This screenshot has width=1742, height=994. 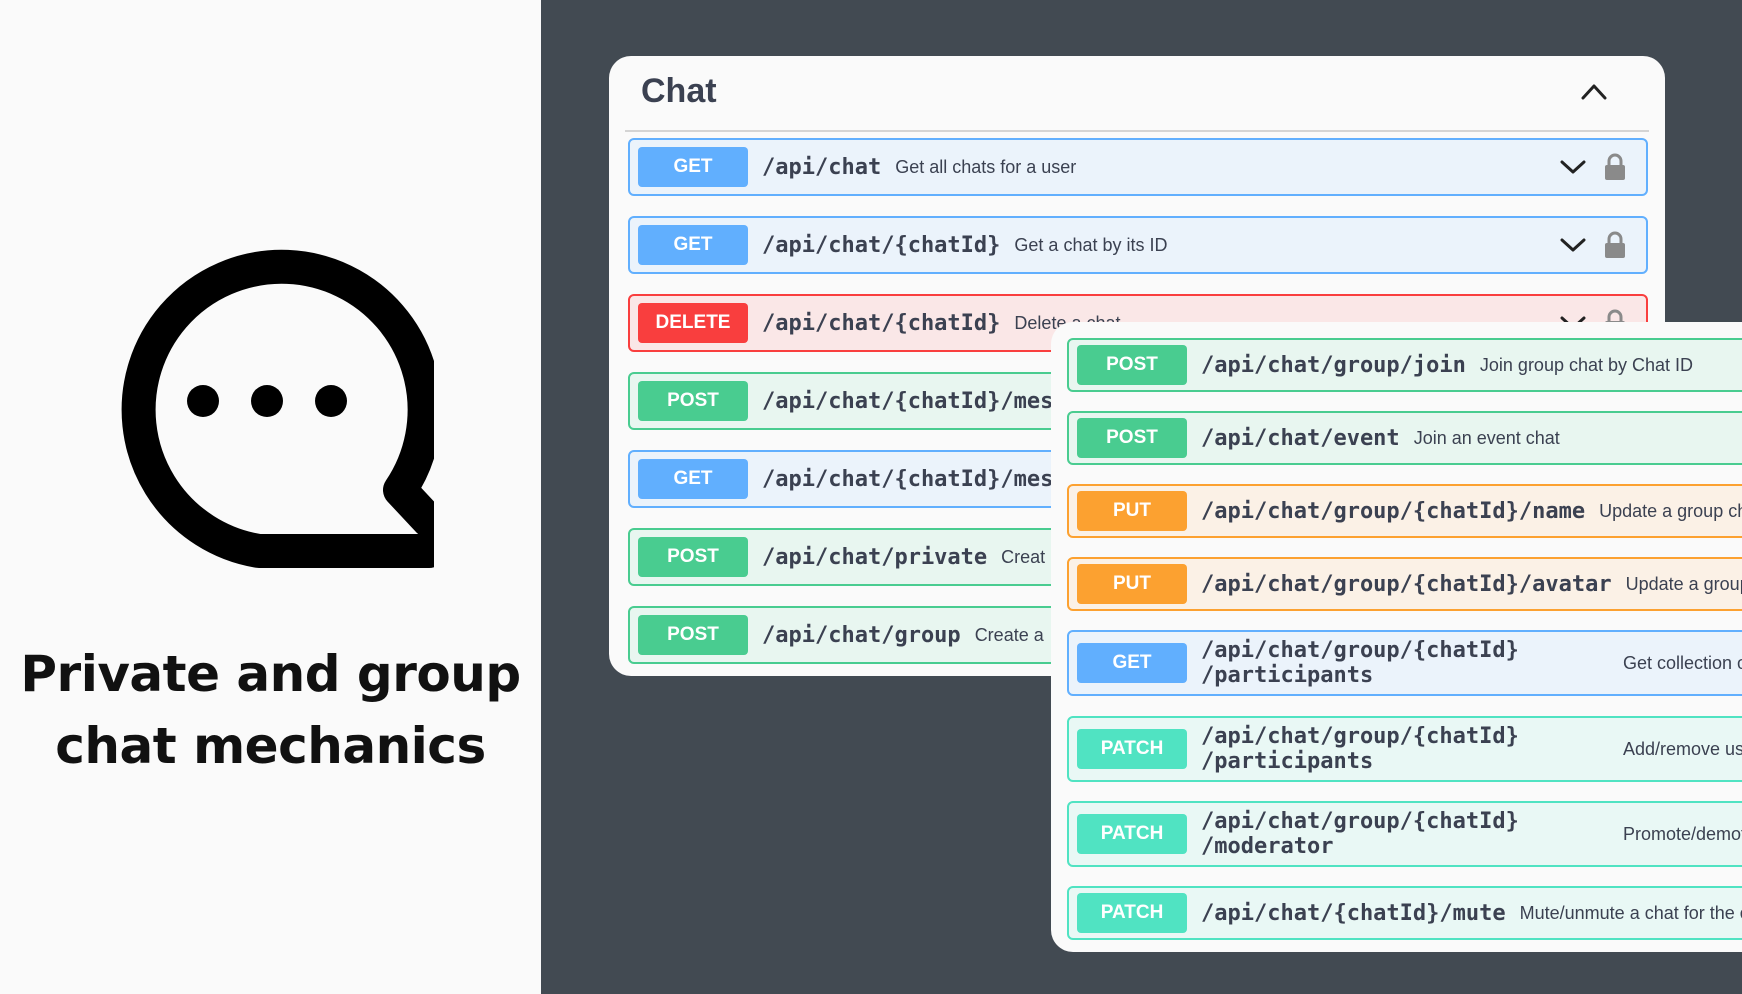 I want to click on operation-description: Promote/demote, so click(x=1682, y=833).